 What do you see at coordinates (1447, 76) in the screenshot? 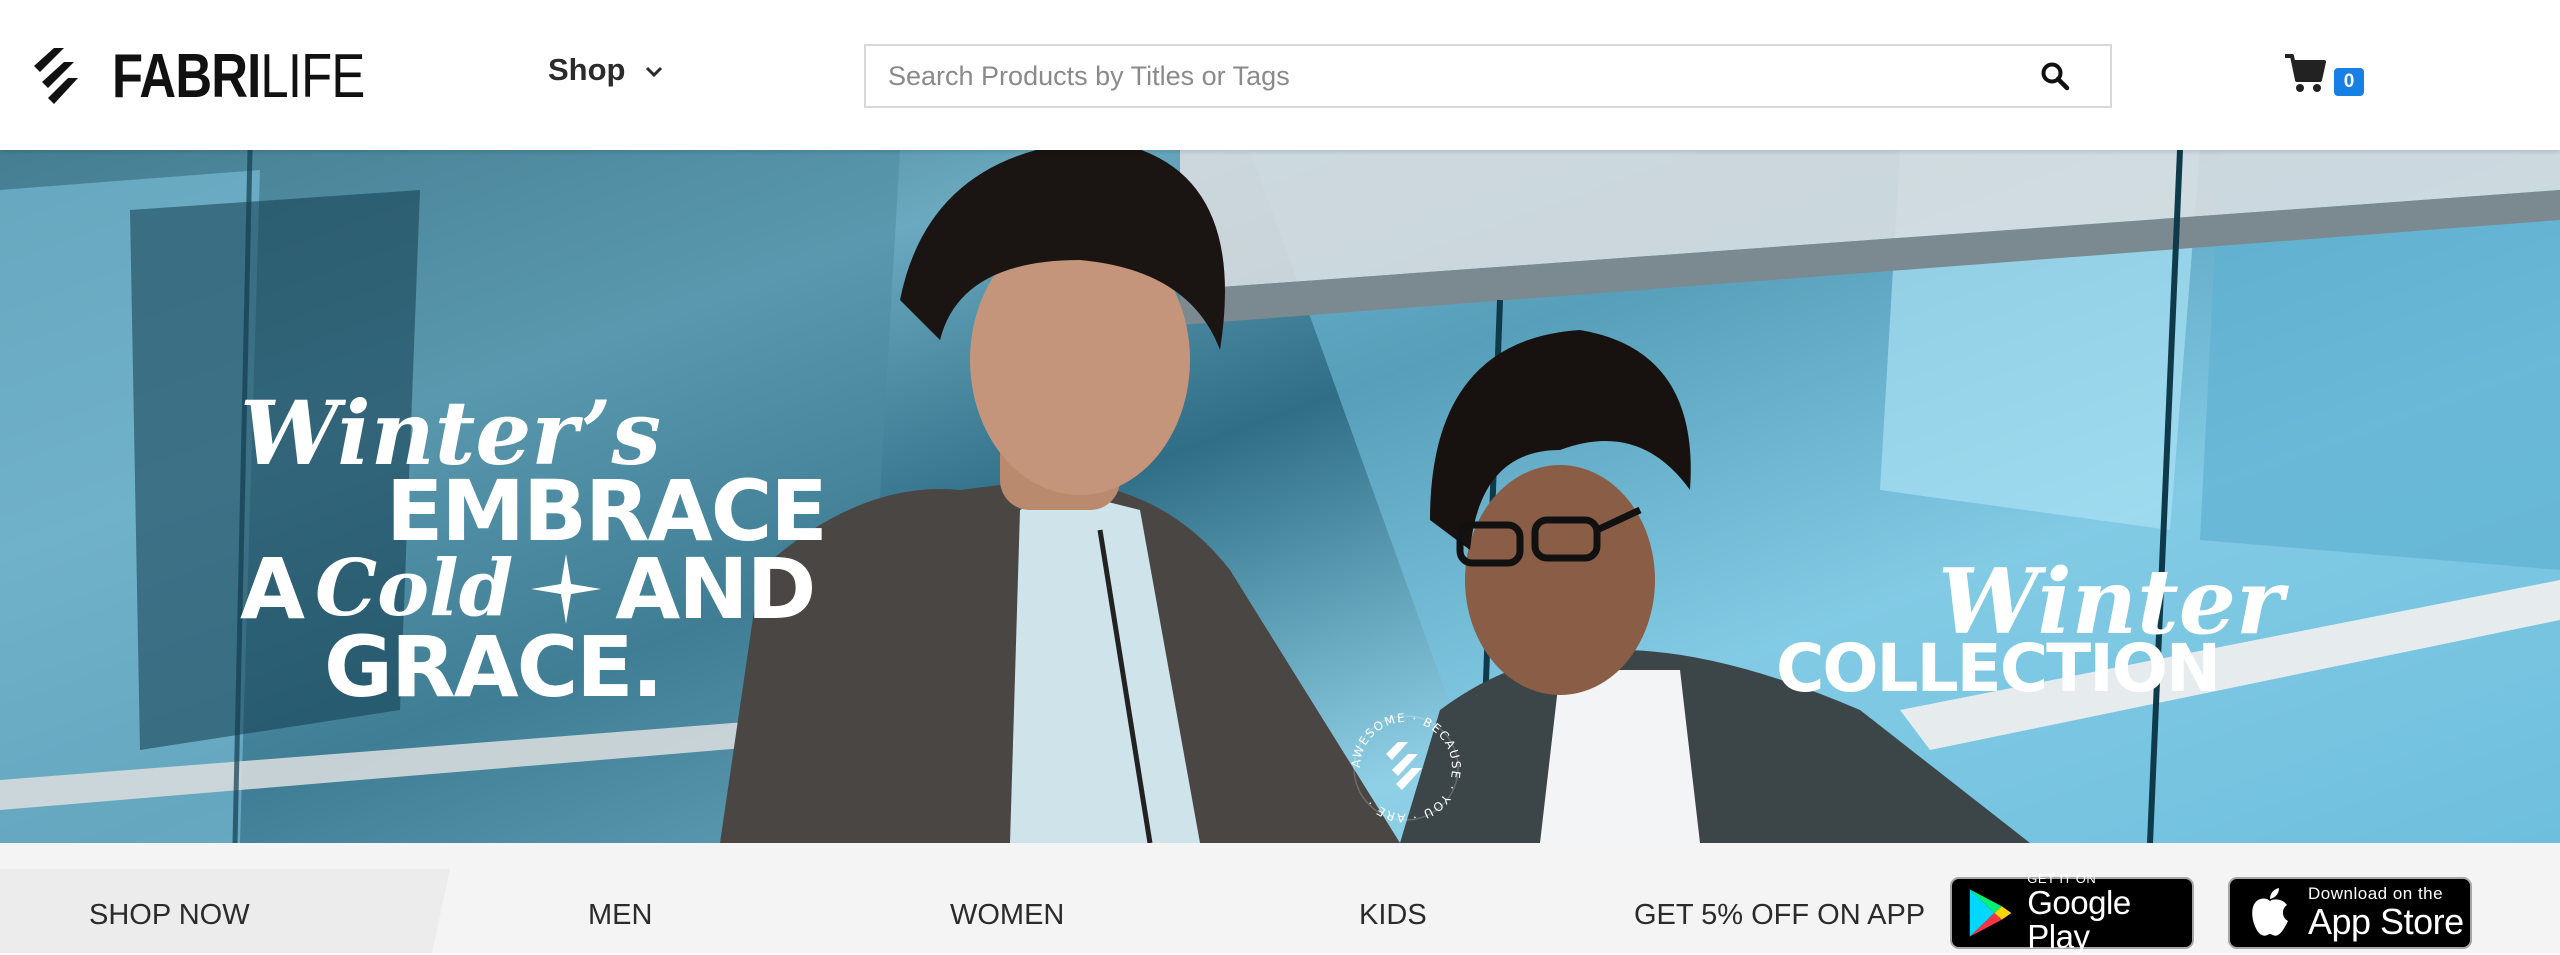
I see `search-input` at bounding box center [1447, 76].